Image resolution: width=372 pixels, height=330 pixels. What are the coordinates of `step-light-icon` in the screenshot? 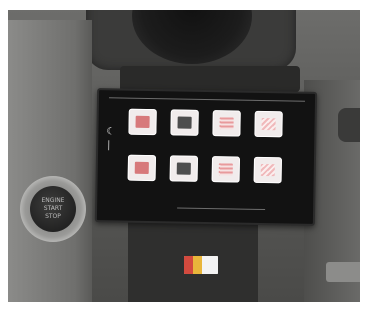 It's located at (183, 168).